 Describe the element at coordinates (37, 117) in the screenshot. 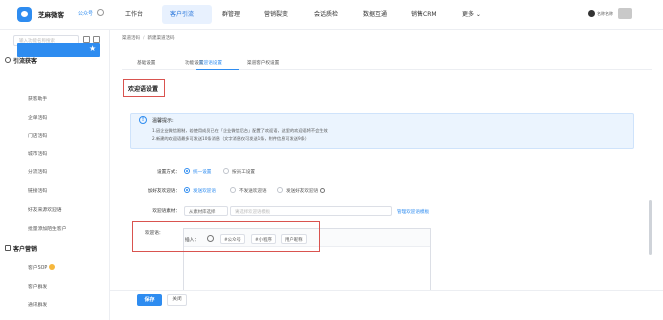

I see `sidebar-item-order-qr: 企单活码` at that location.